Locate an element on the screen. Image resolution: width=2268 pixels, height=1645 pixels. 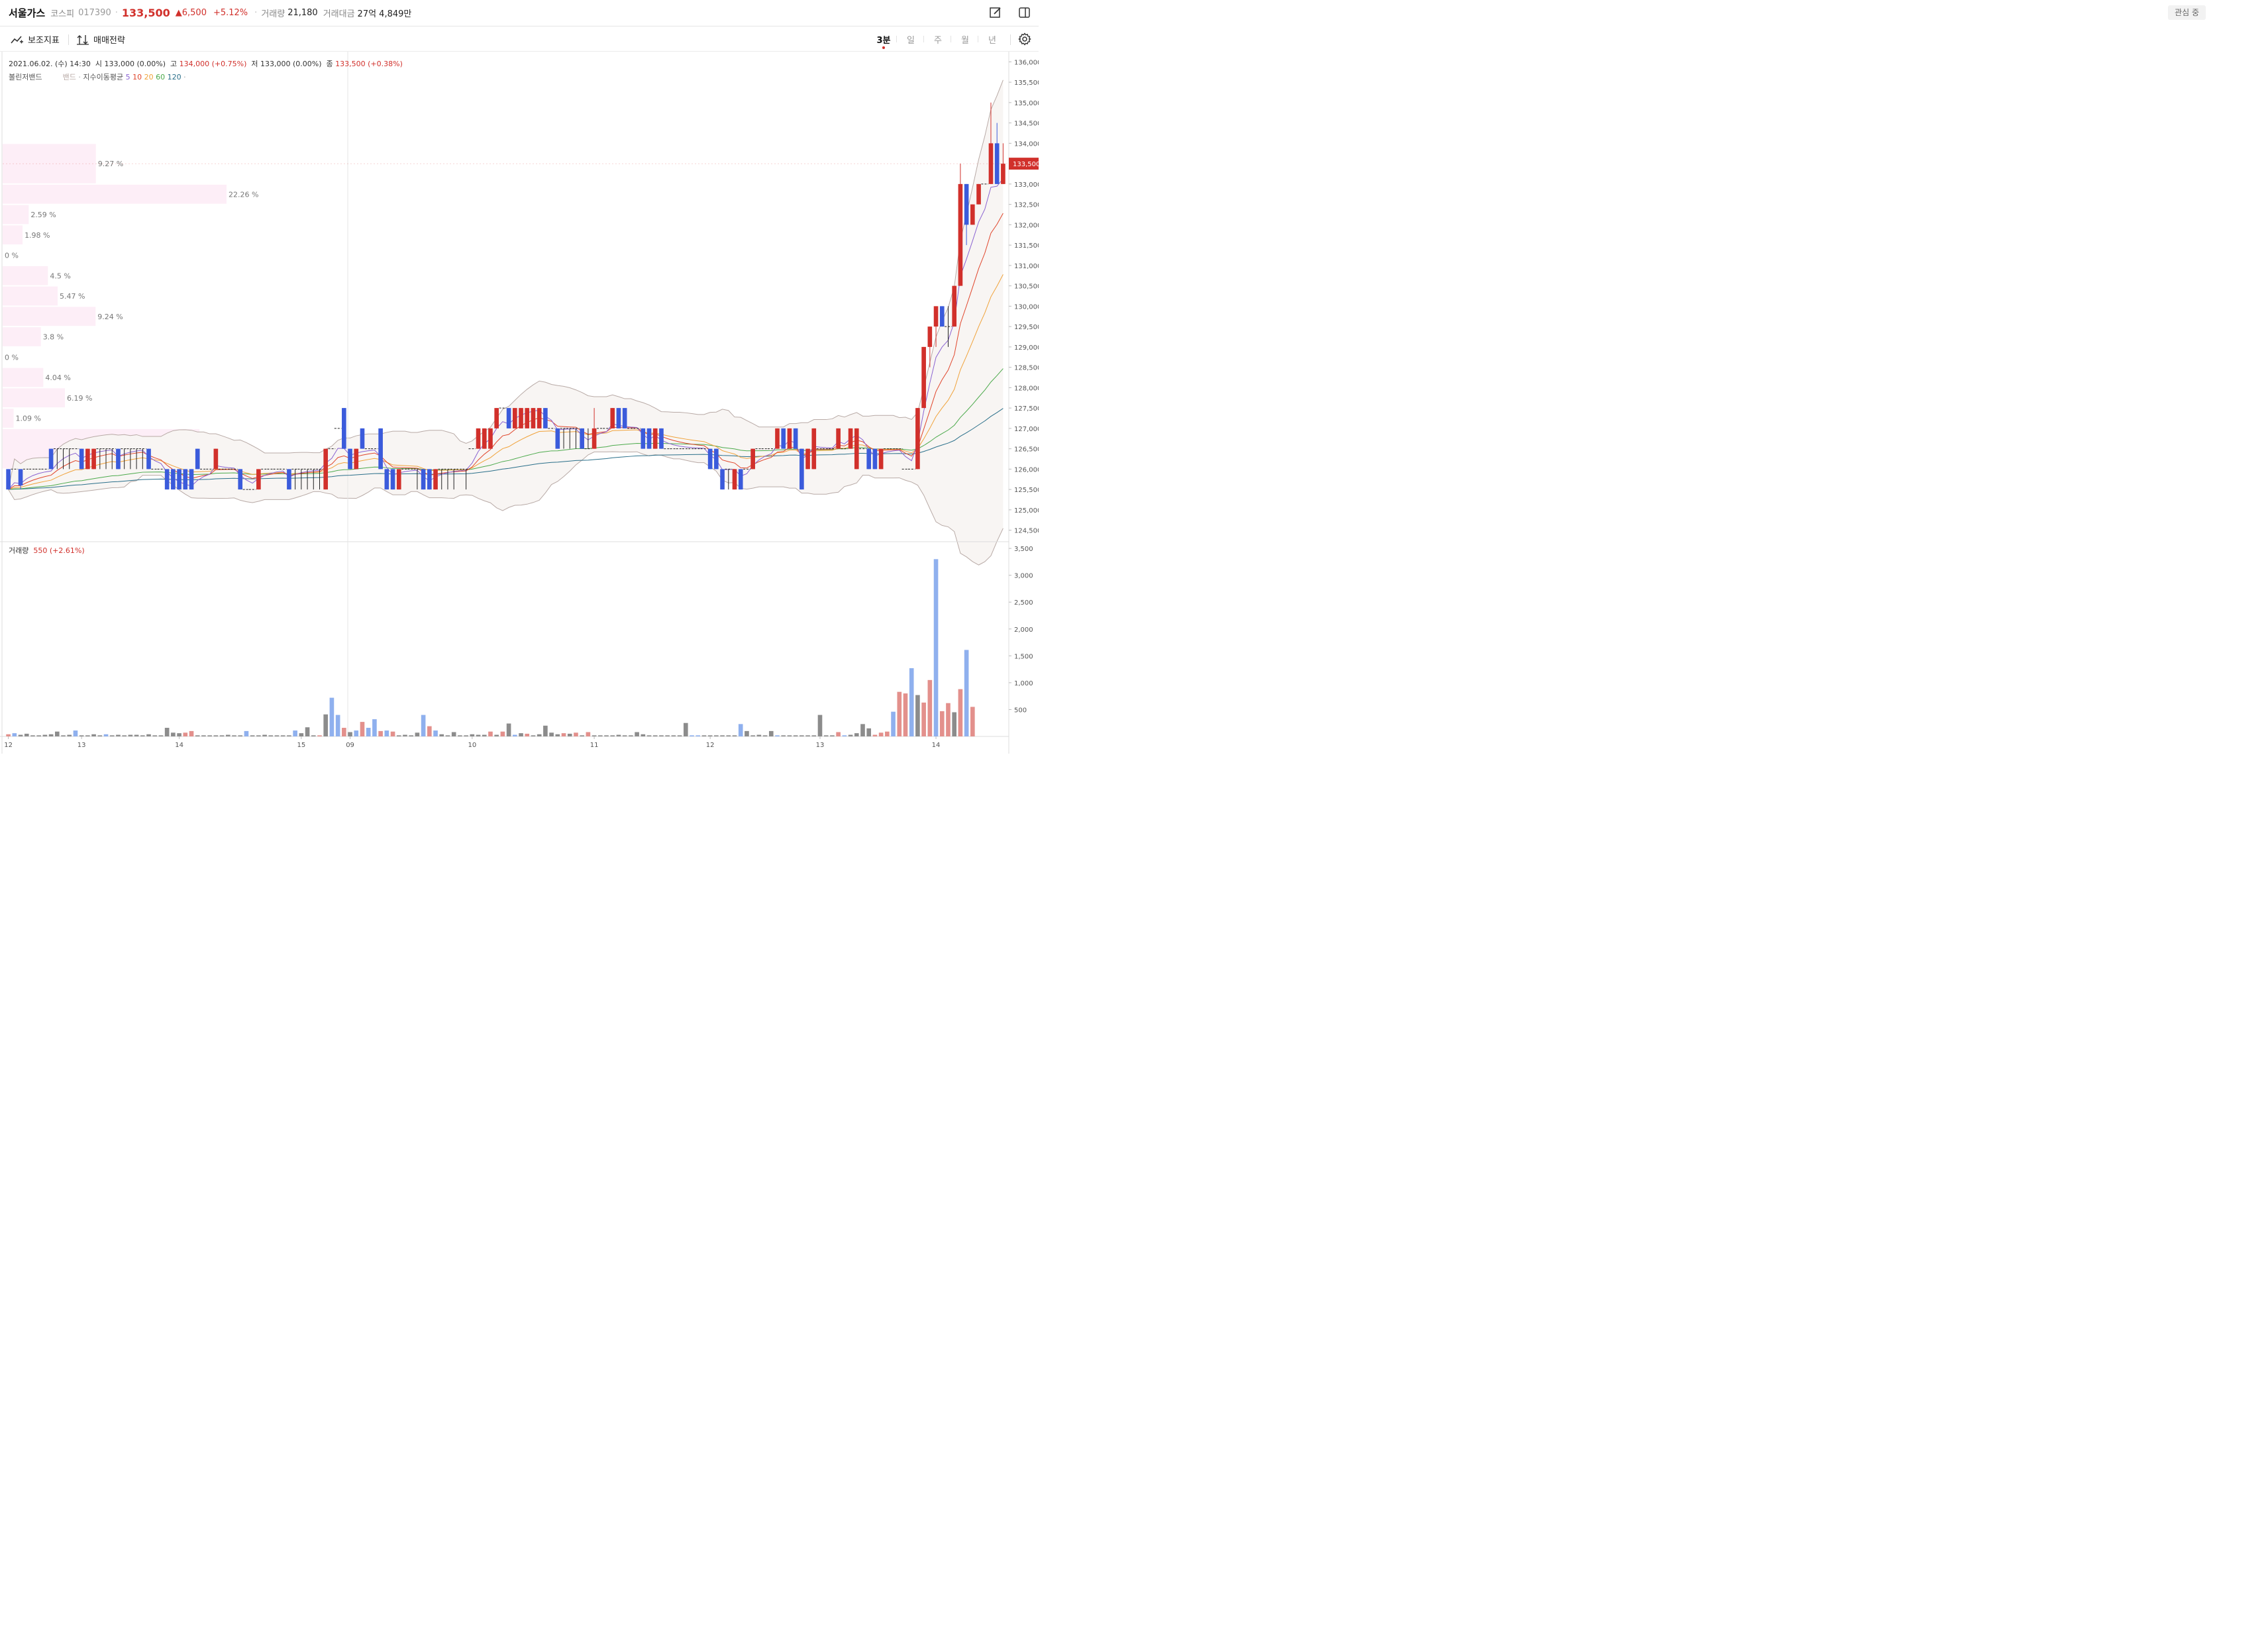
favorite-button: 관심 중 is located at coordinates (2187, 12).